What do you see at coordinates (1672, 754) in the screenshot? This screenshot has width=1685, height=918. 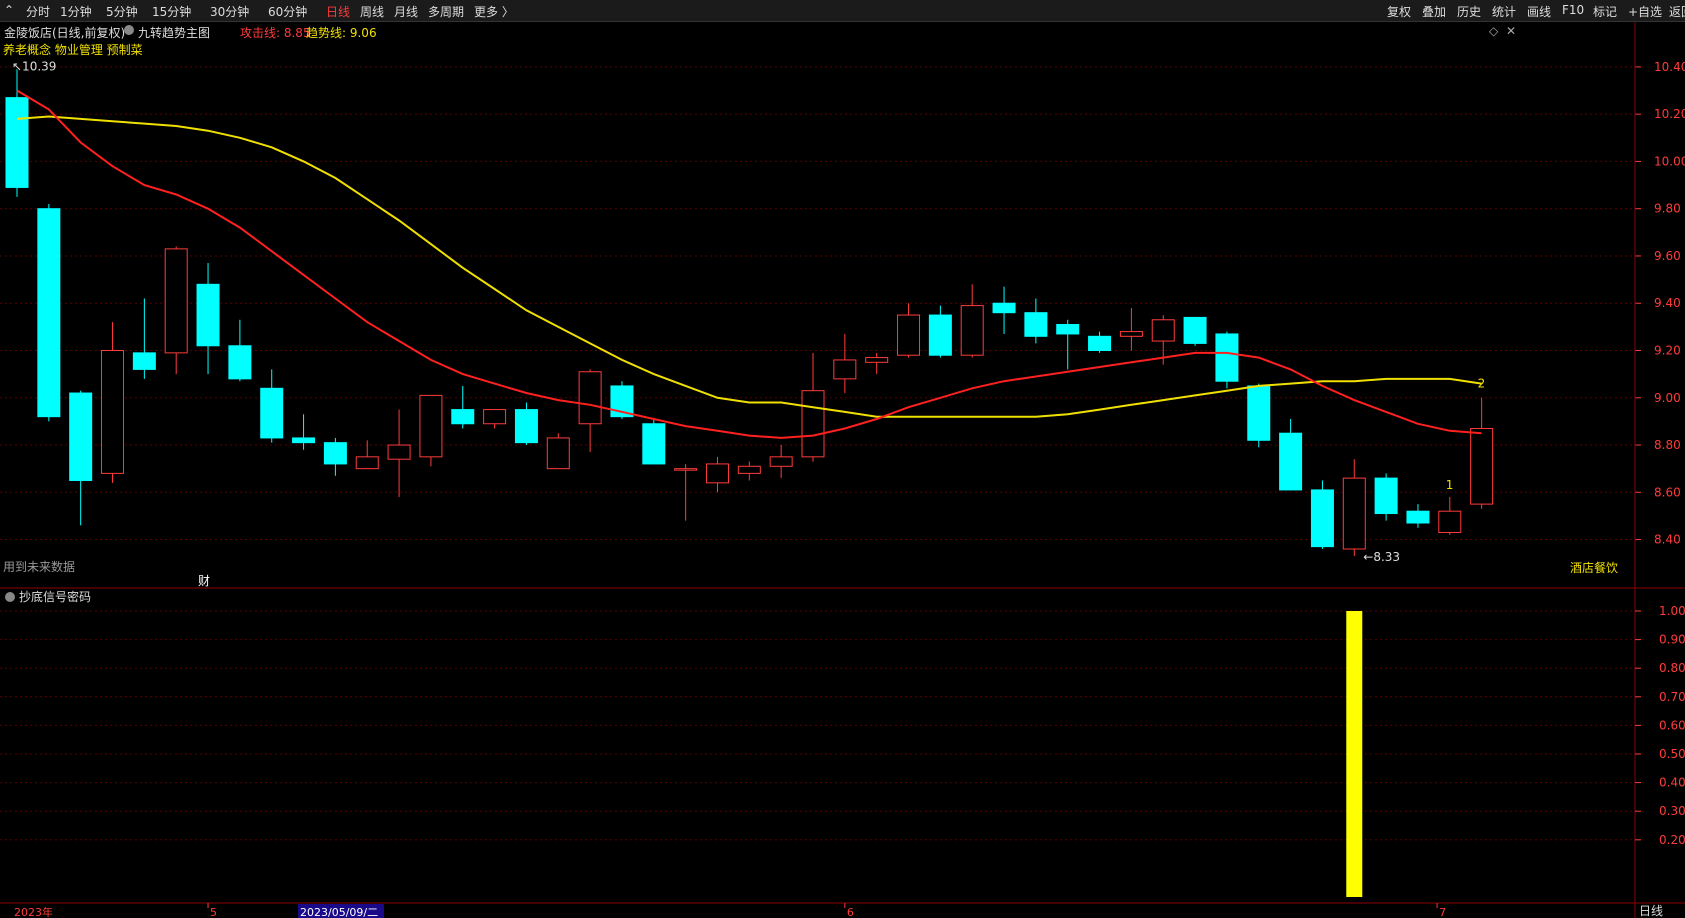 I see `sub-y-tick-label: 0.50` at bounding box center [1672, 754].